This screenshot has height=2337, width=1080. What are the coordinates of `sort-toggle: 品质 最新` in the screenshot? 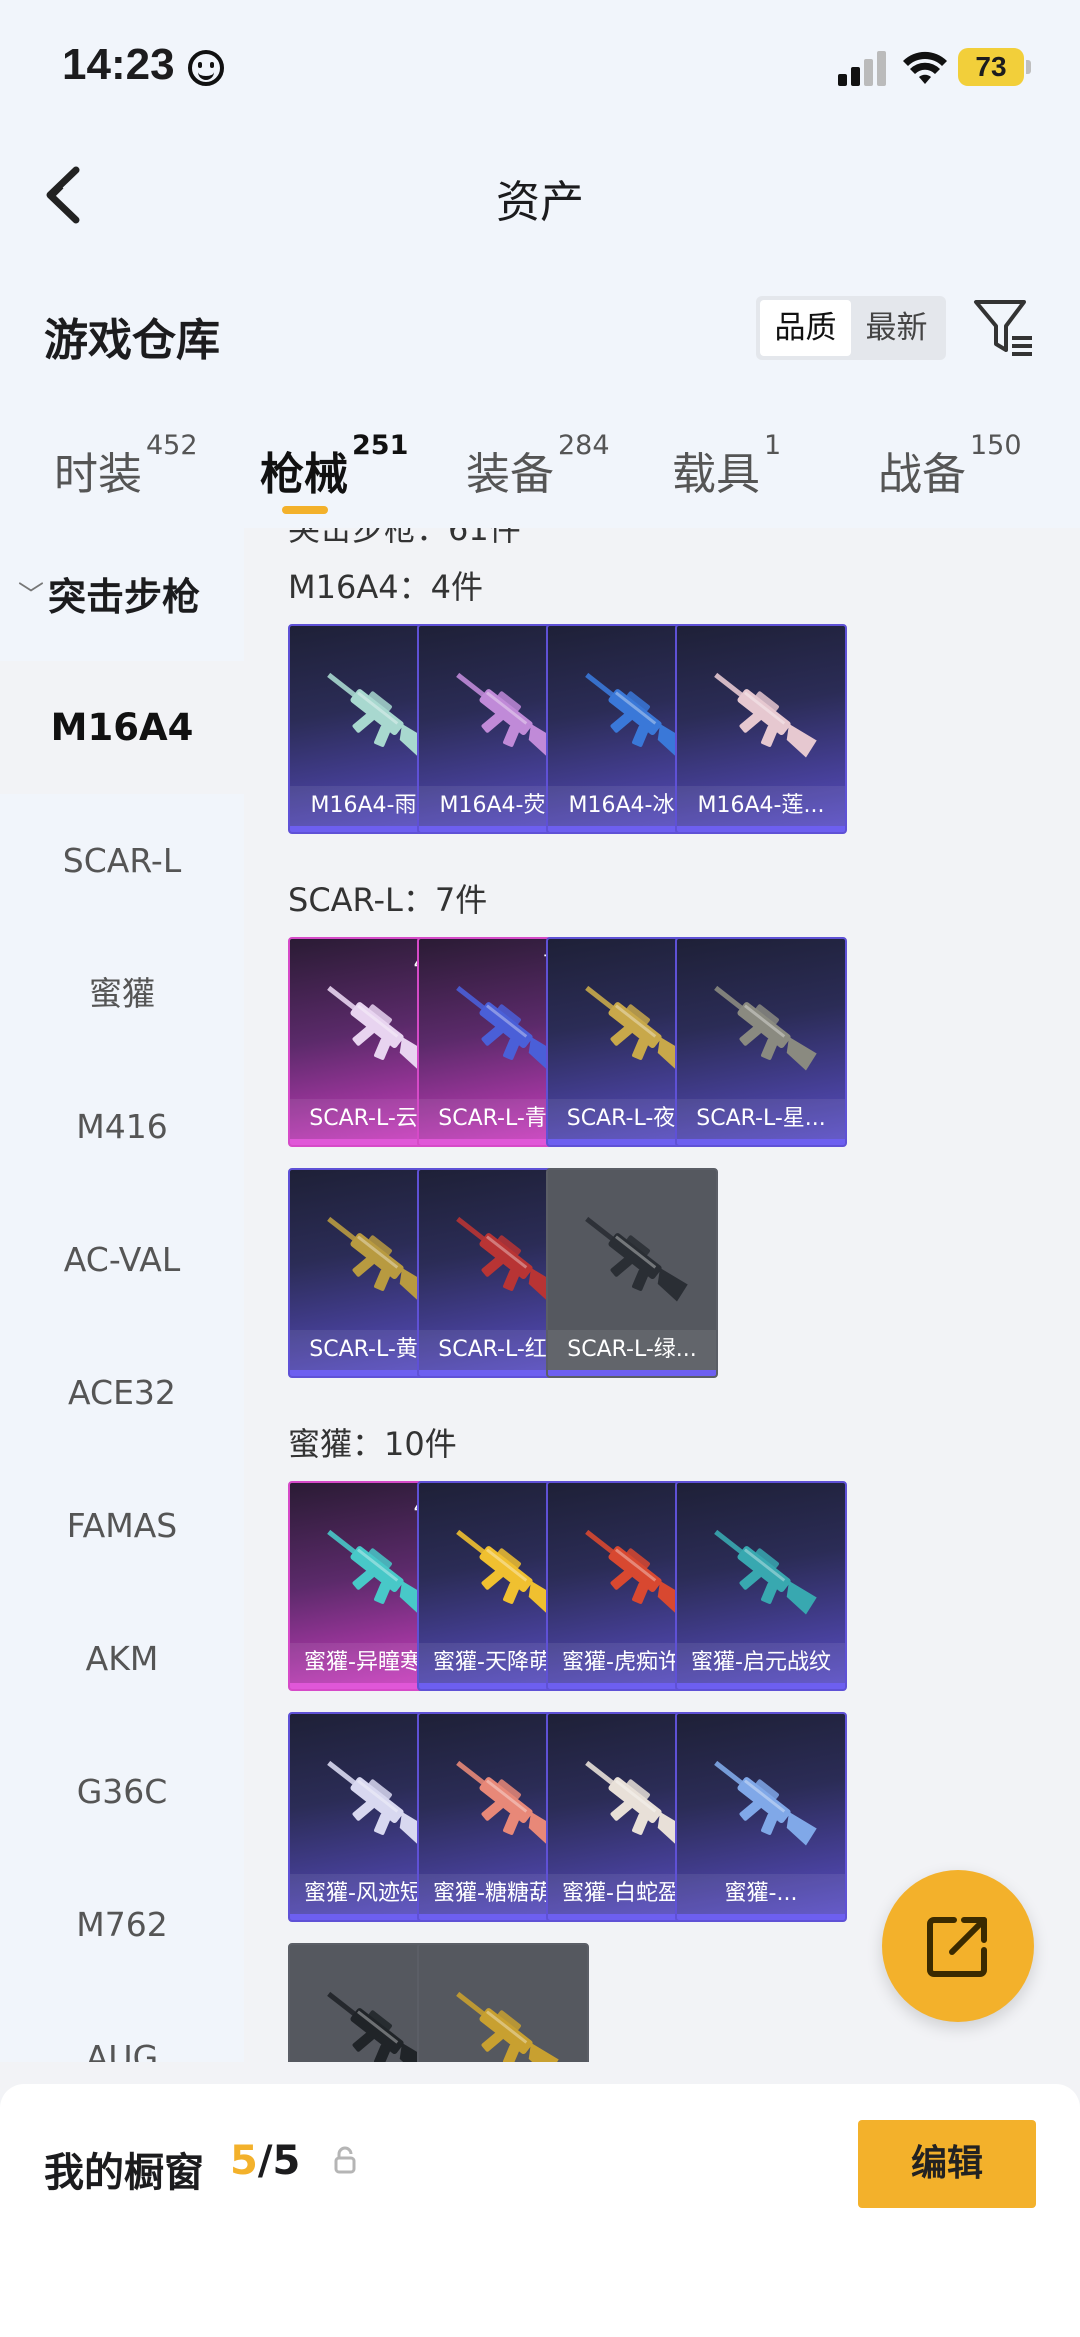 It's located at (851, 328).